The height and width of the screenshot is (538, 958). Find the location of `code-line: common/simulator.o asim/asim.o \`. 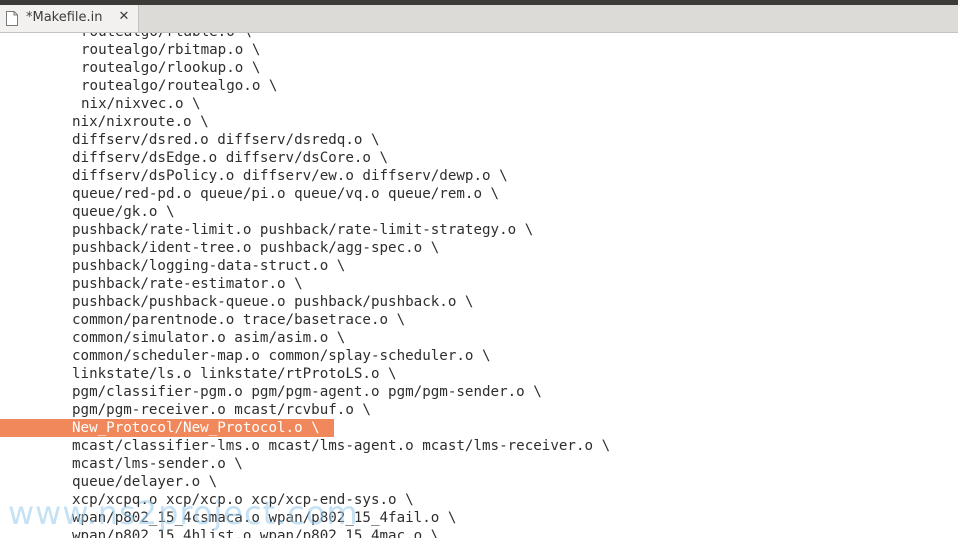

code-line: common/simulator.o asim/asim.o \ is located at coordinates (479, 338).